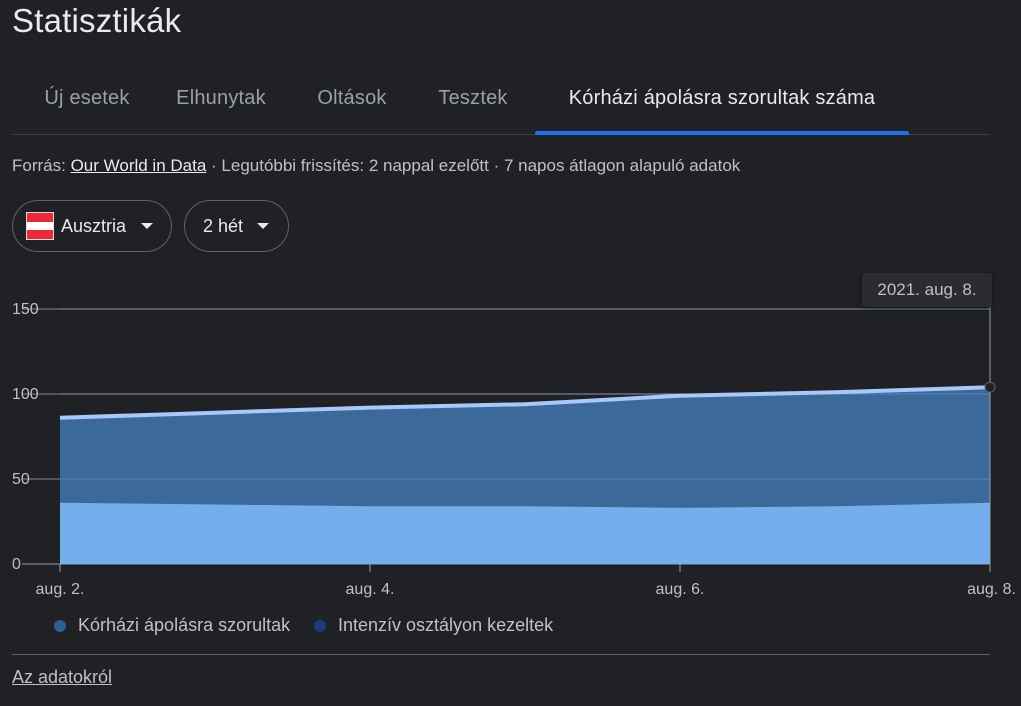 This screenshot has width=1021, height=706. I want to click on period-label: 2 hét, so click(223, 225).